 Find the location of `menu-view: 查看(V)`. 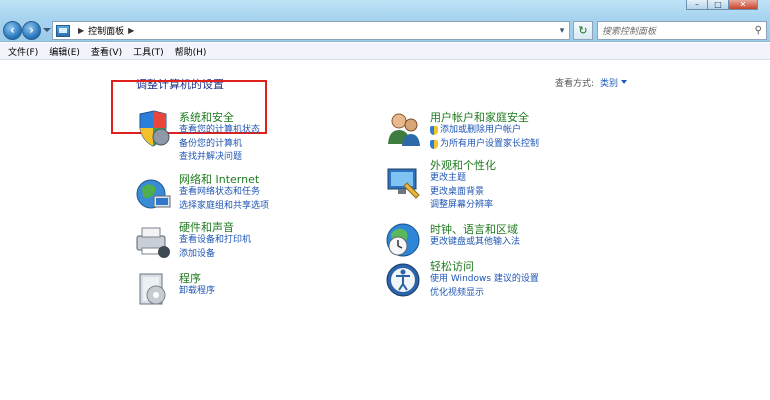

menu-view: 查看(V) is located at coordinates (106, 51).